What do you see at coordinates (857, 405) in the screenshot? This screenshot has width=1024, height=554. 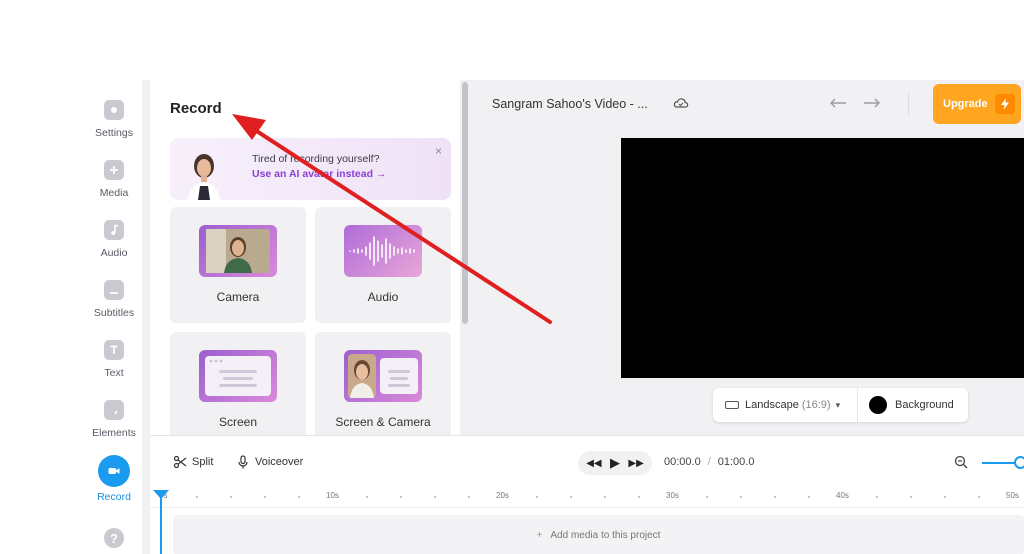 I see `canvas-bar-divider` at bounding box center [857, 405].